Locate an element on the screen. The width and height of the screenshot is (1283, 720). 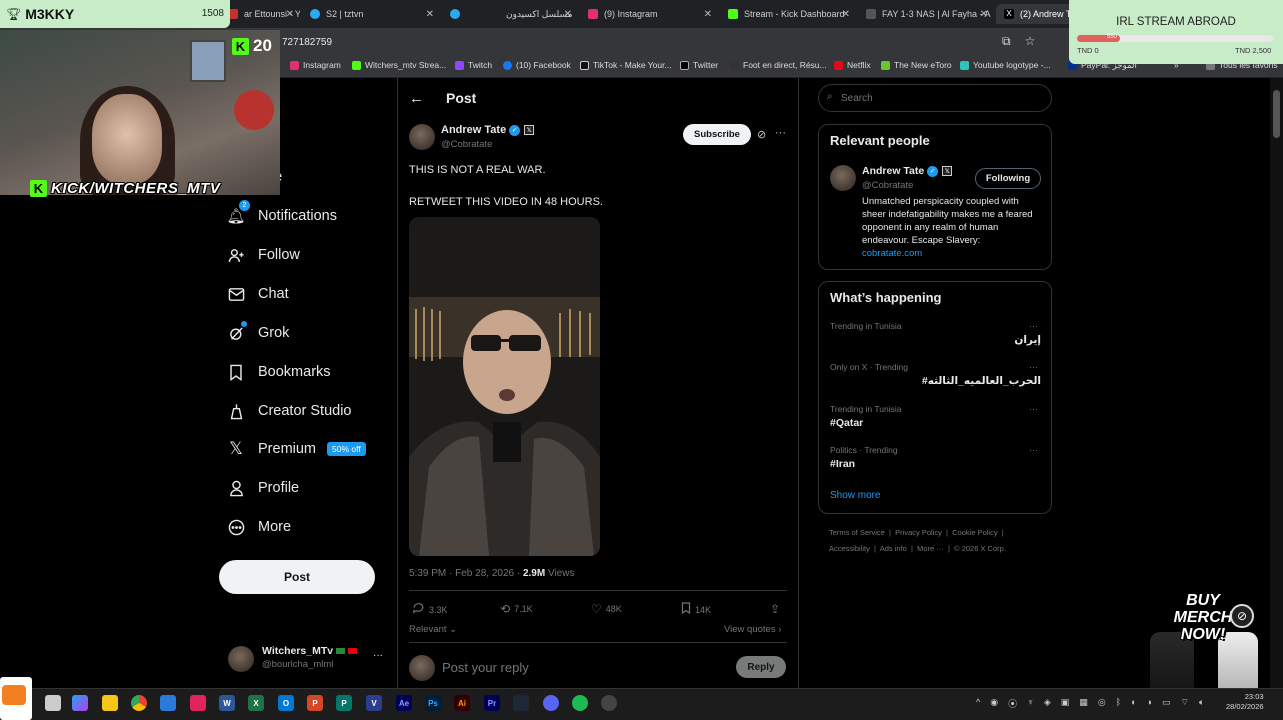
tray-app-icon: ◐ is located at coordinates (1133, 703).